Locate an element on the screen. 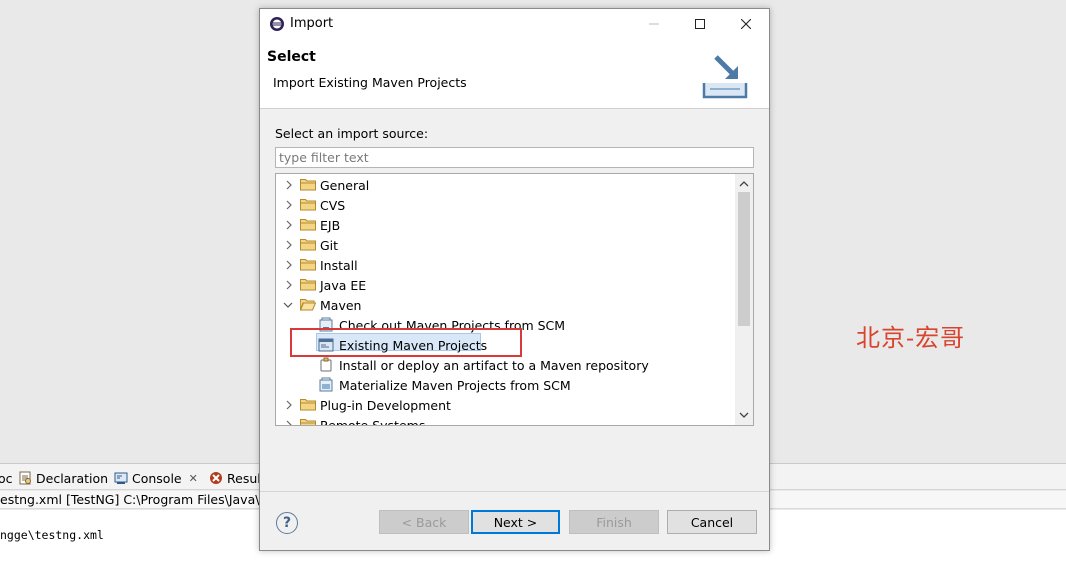 Image resolution: width=1066 pixels, height=574 pixels. tab-console: Console ✕ is located at coordinates (156, 478).